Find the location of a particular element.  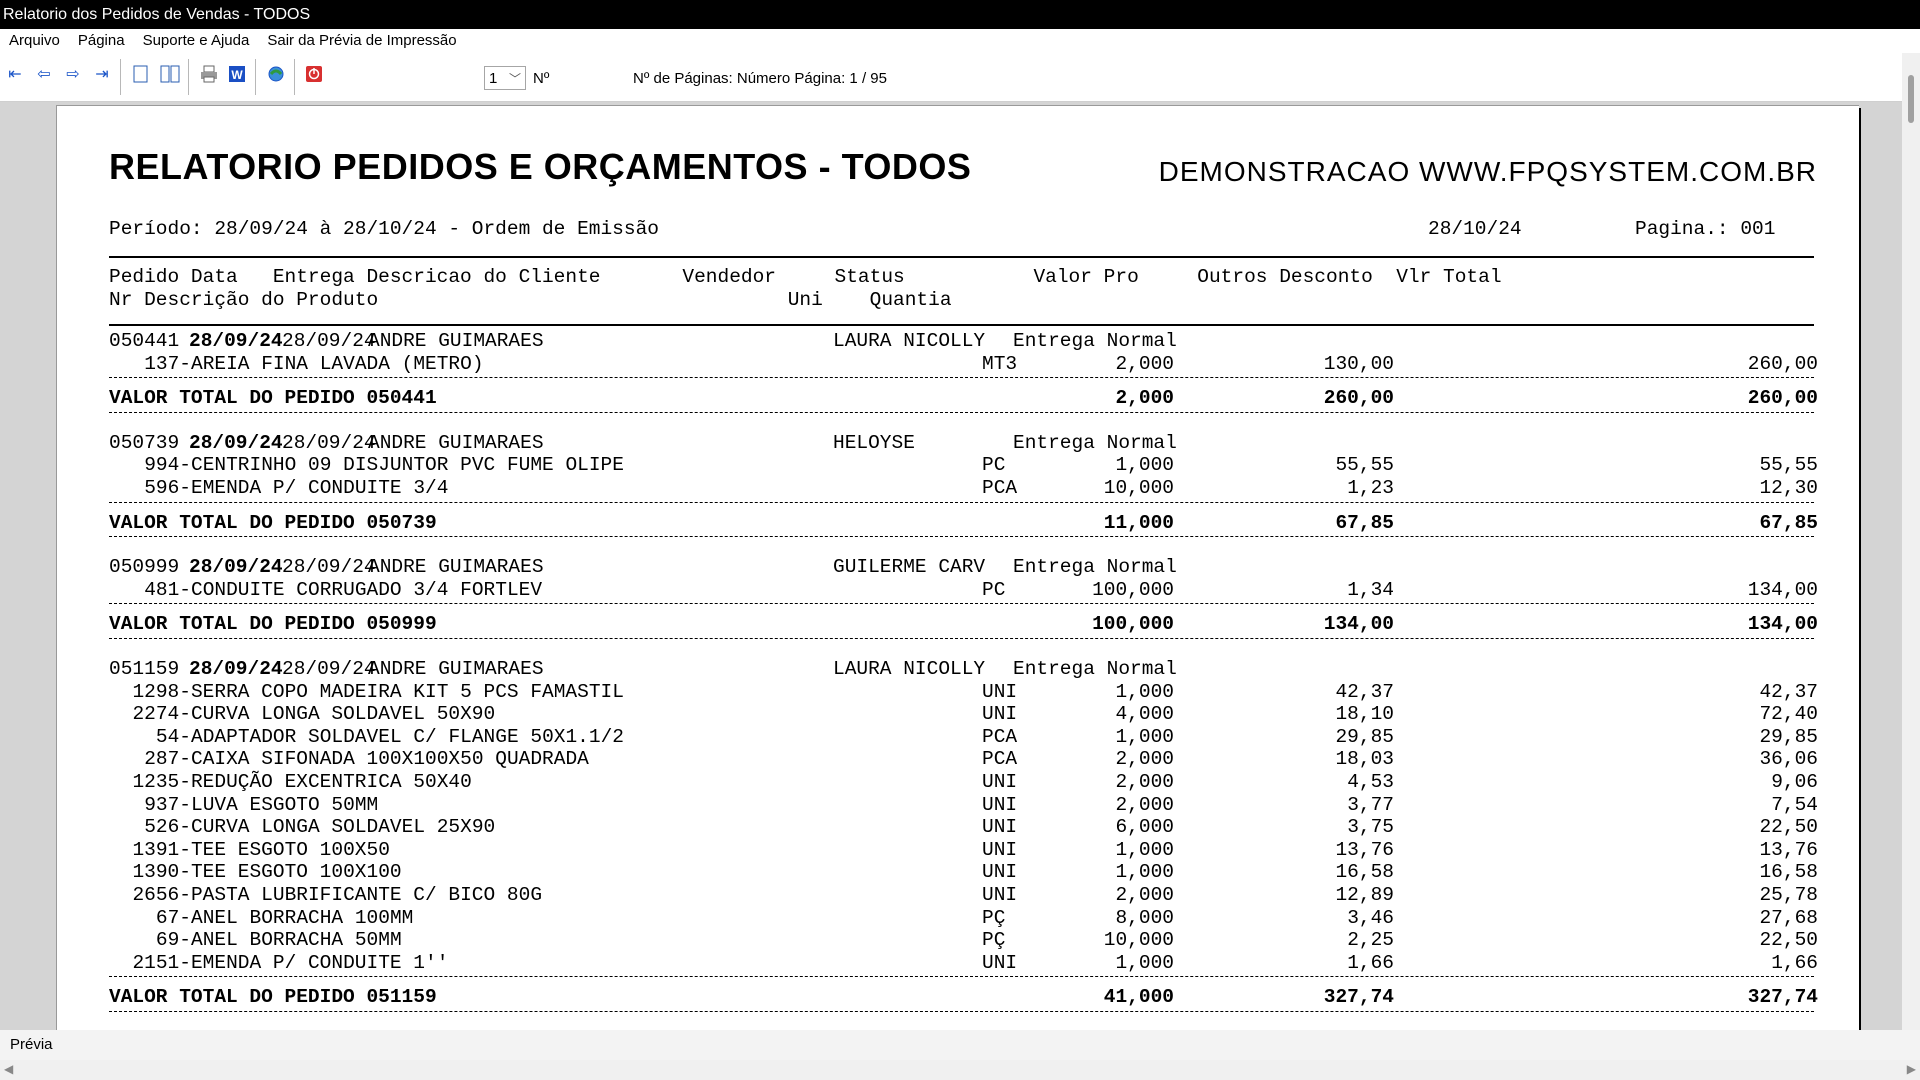

item-description: 481-CONDUITE CORRUGADO 3/4 FORTLEV is located at coordinates (343, 589).